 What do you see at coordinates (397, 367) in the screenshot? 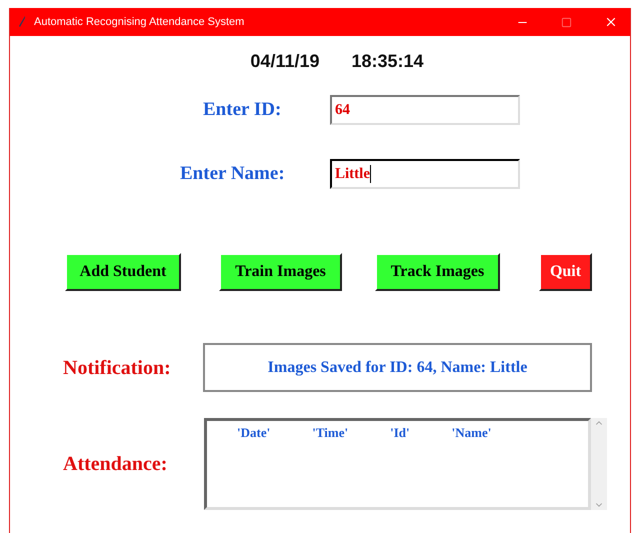
I see `notification-box: Images Saved for ID: 64, Name: Little` at bounding box center [397, 367].